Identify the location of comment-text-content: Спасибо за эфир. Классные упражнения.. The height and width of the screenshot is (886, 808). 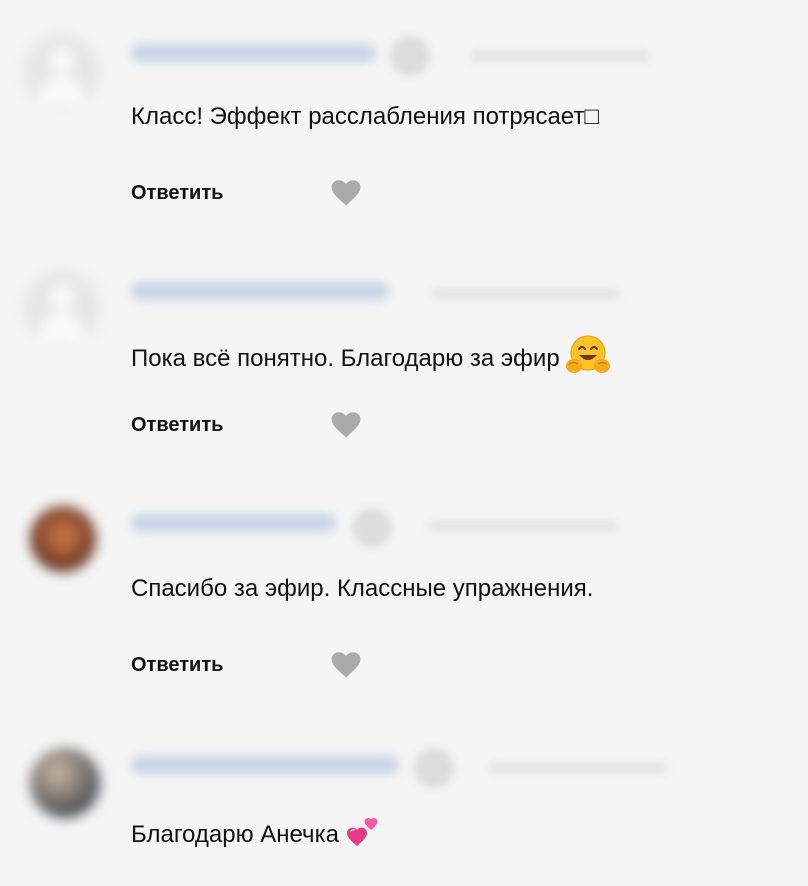
(362, 588).